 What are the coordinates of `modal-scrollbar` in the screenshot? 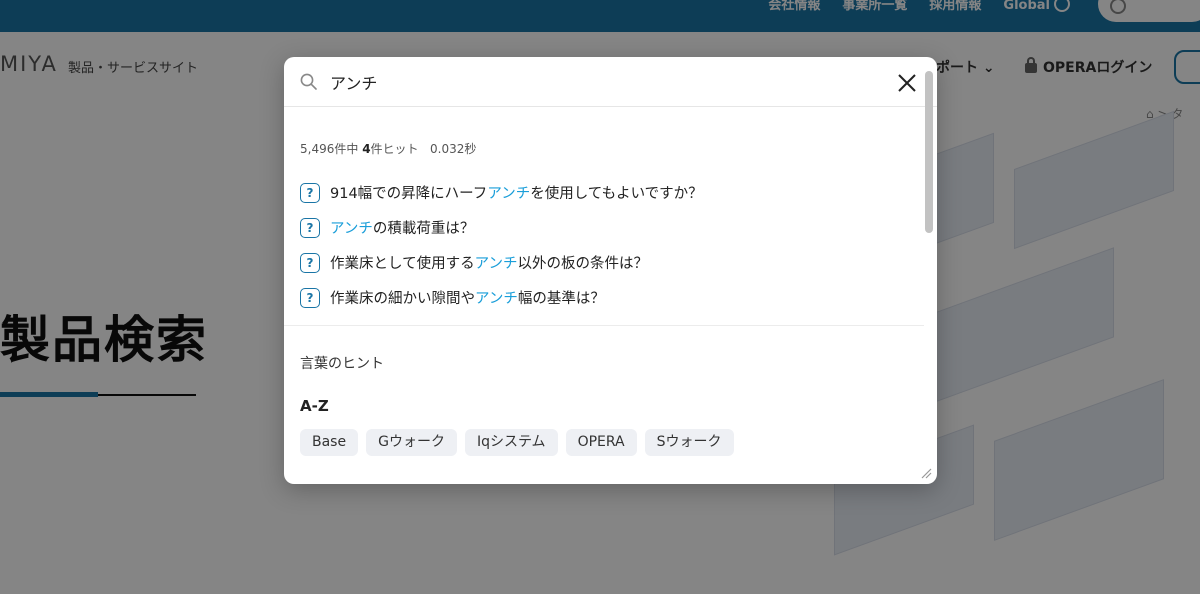 It's located at (929, 152).